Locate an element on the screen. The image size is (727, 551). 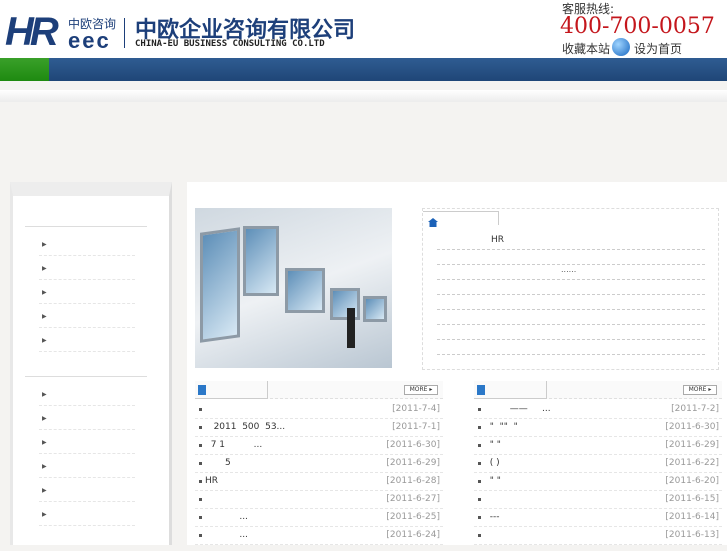
news-title: 5 is located at coordinates (218, 463).